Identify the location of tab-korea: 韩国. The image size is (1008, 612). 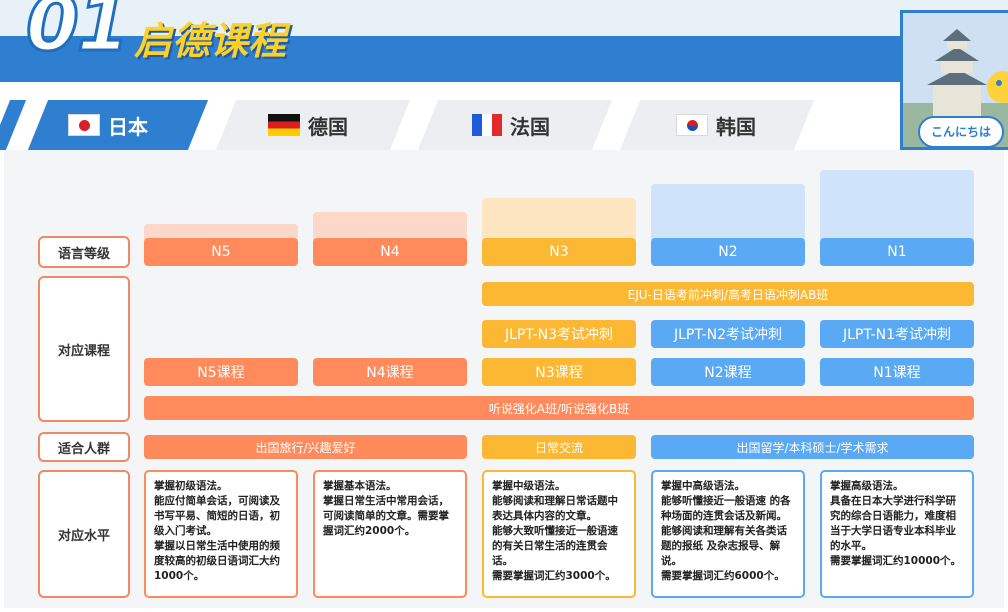
(716, 125).